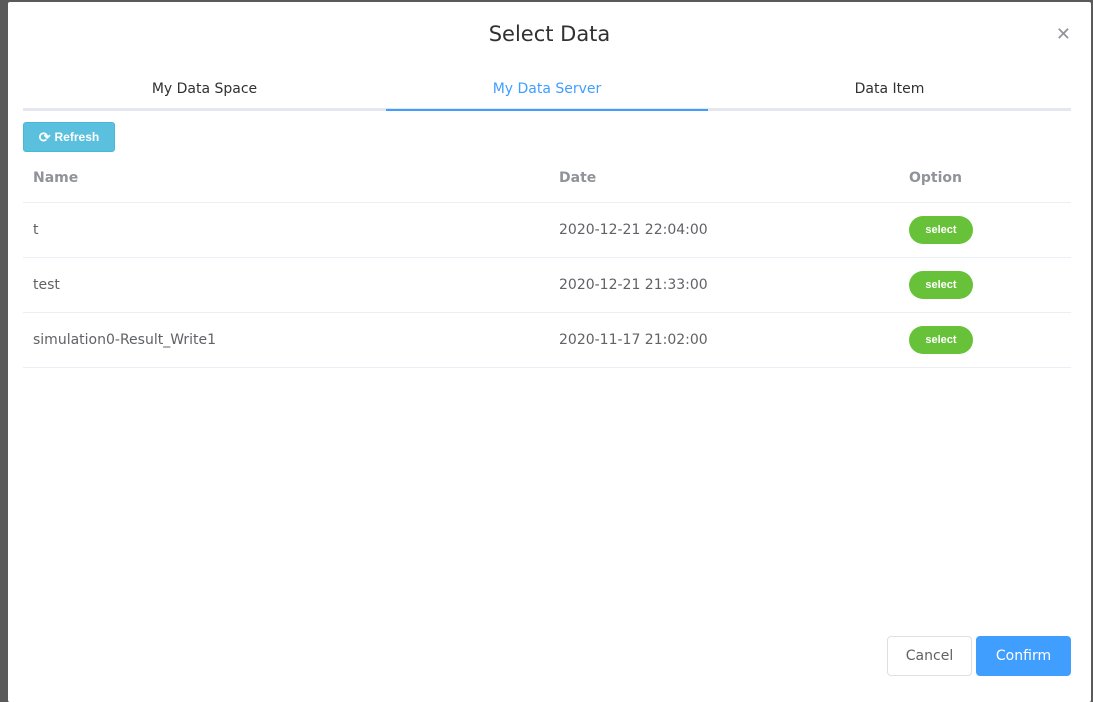  I want to click on table-row: test 2020-12-21 21:33:00 select, so click(547, 285).